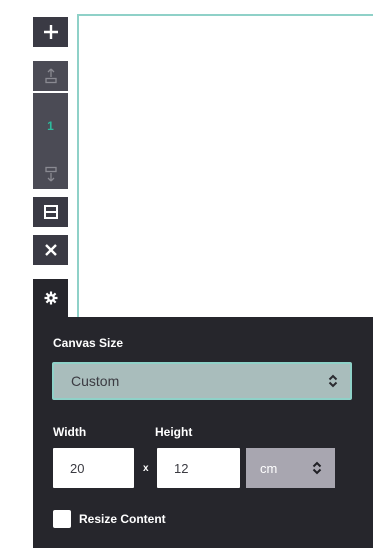  What do you see at coordinates (122, 519) in the screenshot?
I see `resize-content-label: Resize Content` at bounding box center [122, 519].